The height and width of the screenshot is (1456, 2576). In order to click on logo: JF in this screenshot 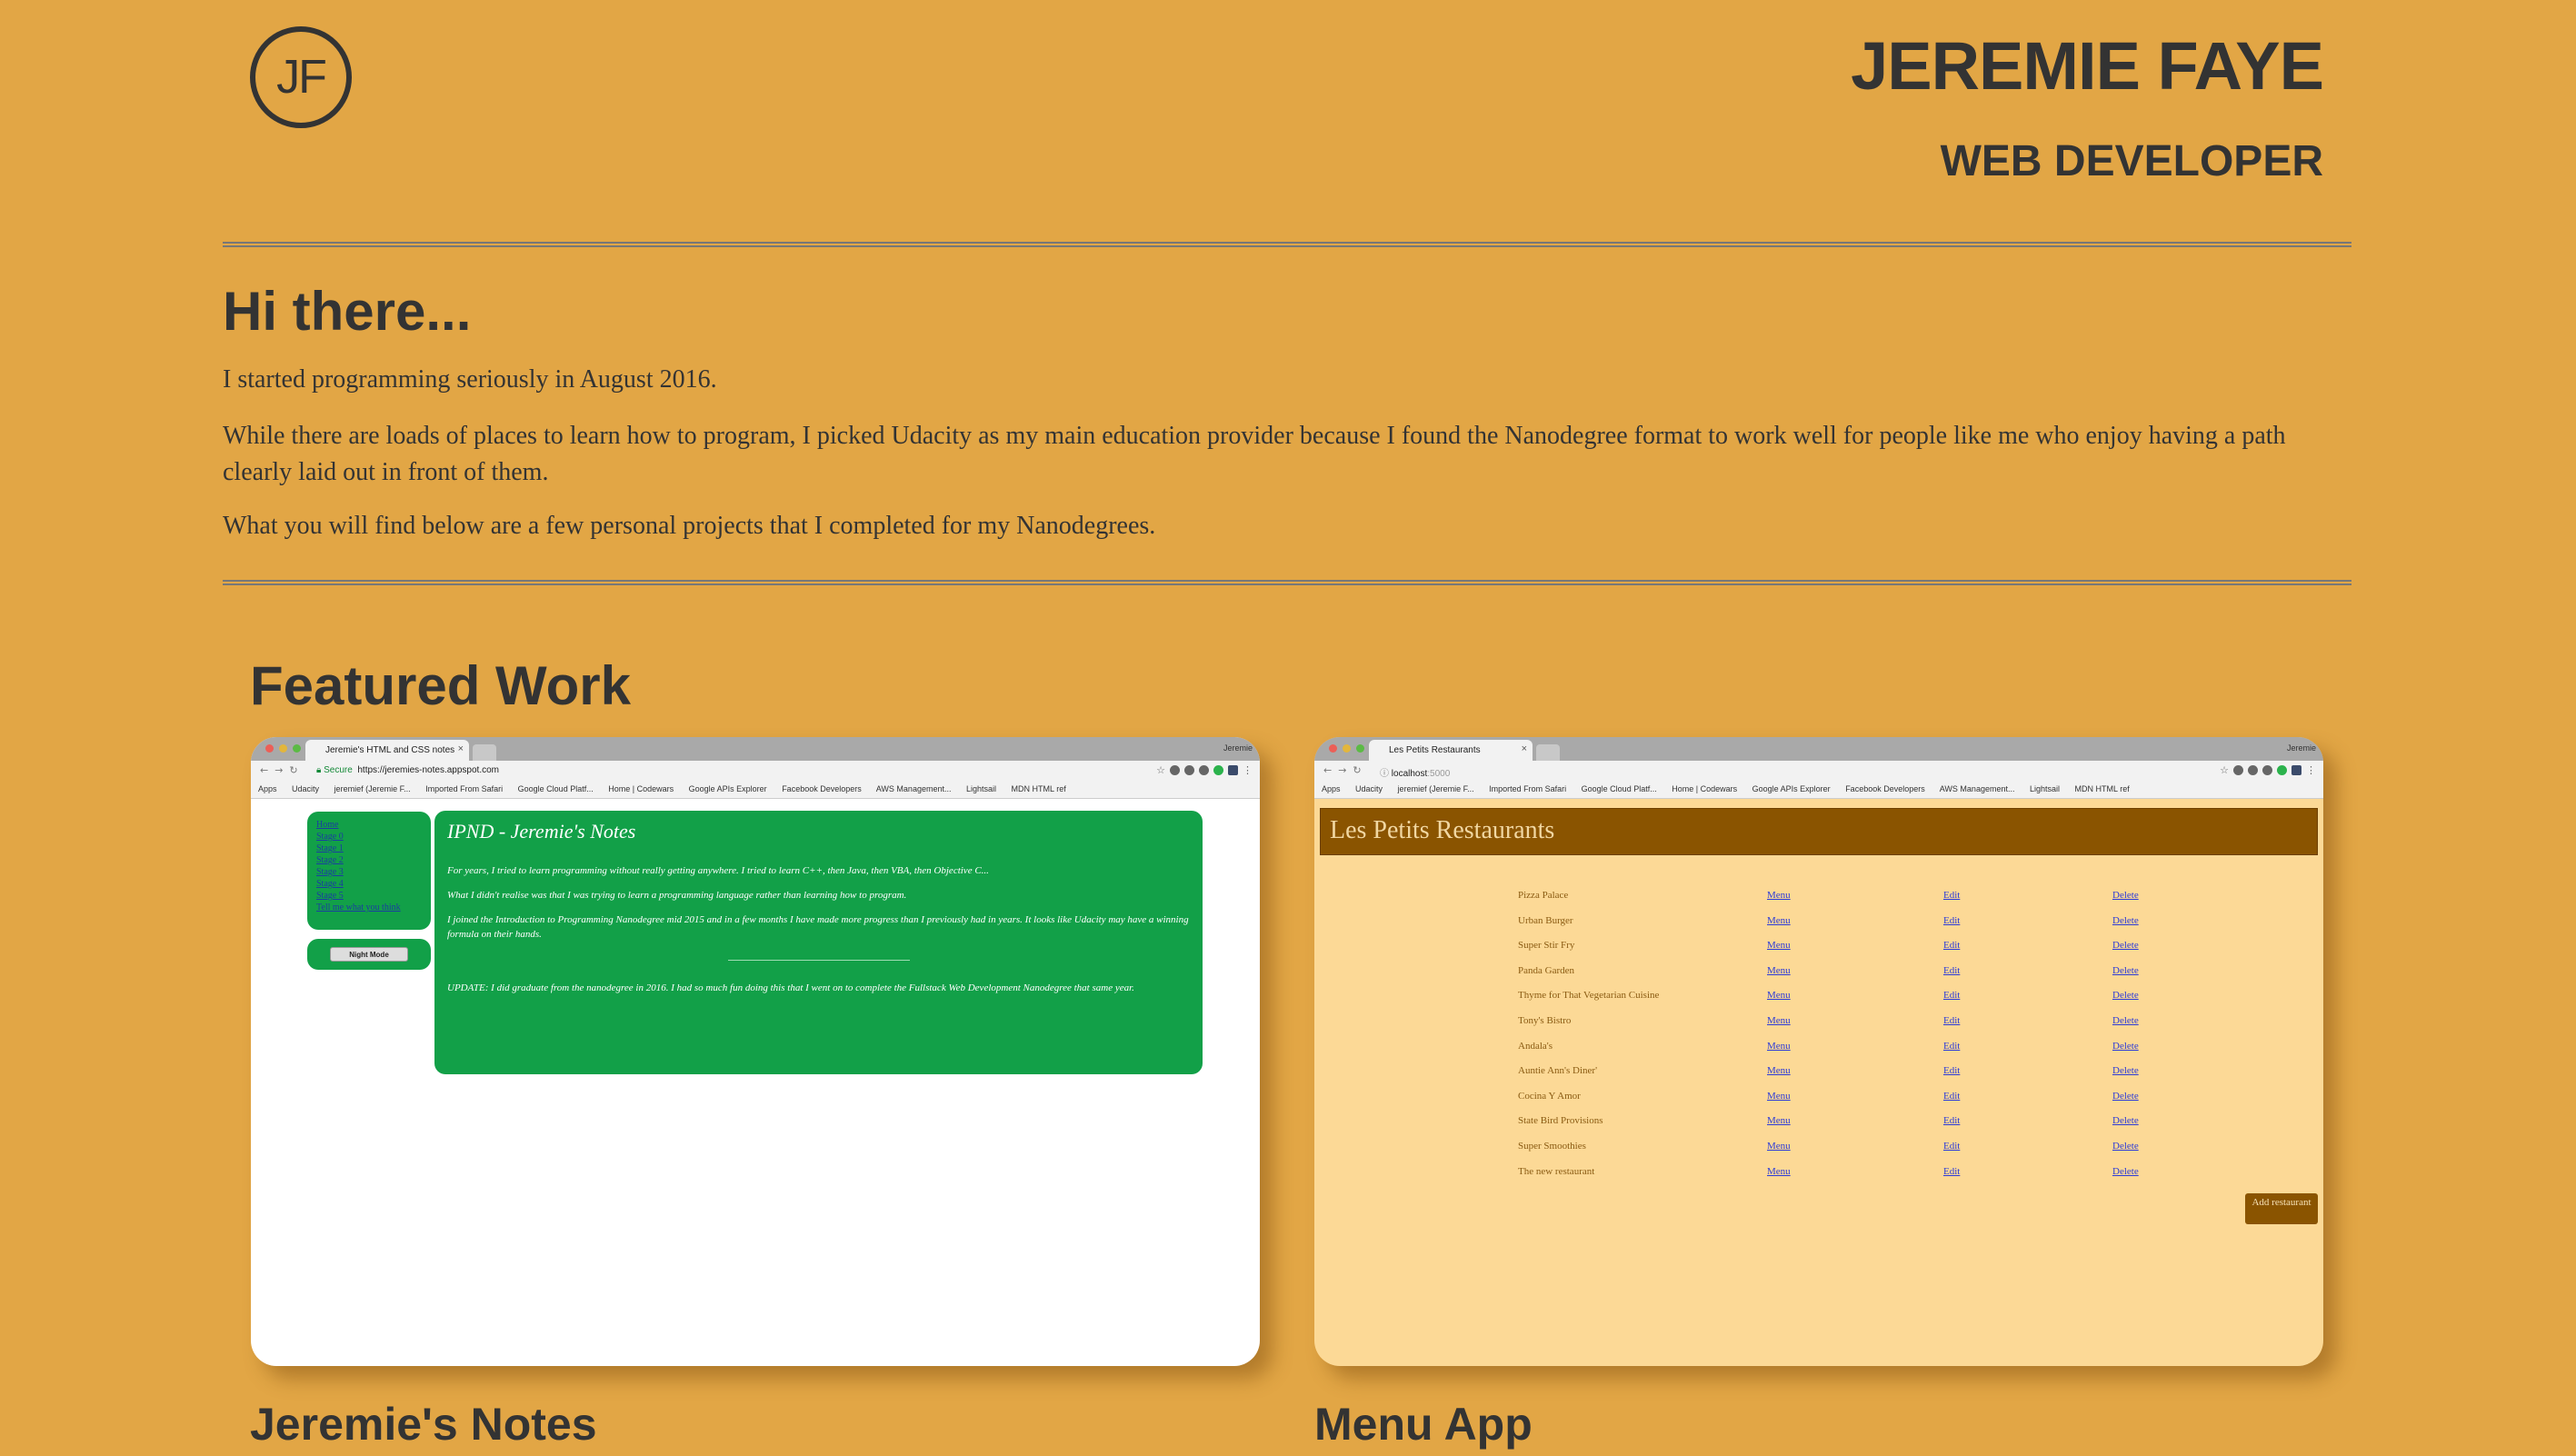, I will do `click(301, 77)`.